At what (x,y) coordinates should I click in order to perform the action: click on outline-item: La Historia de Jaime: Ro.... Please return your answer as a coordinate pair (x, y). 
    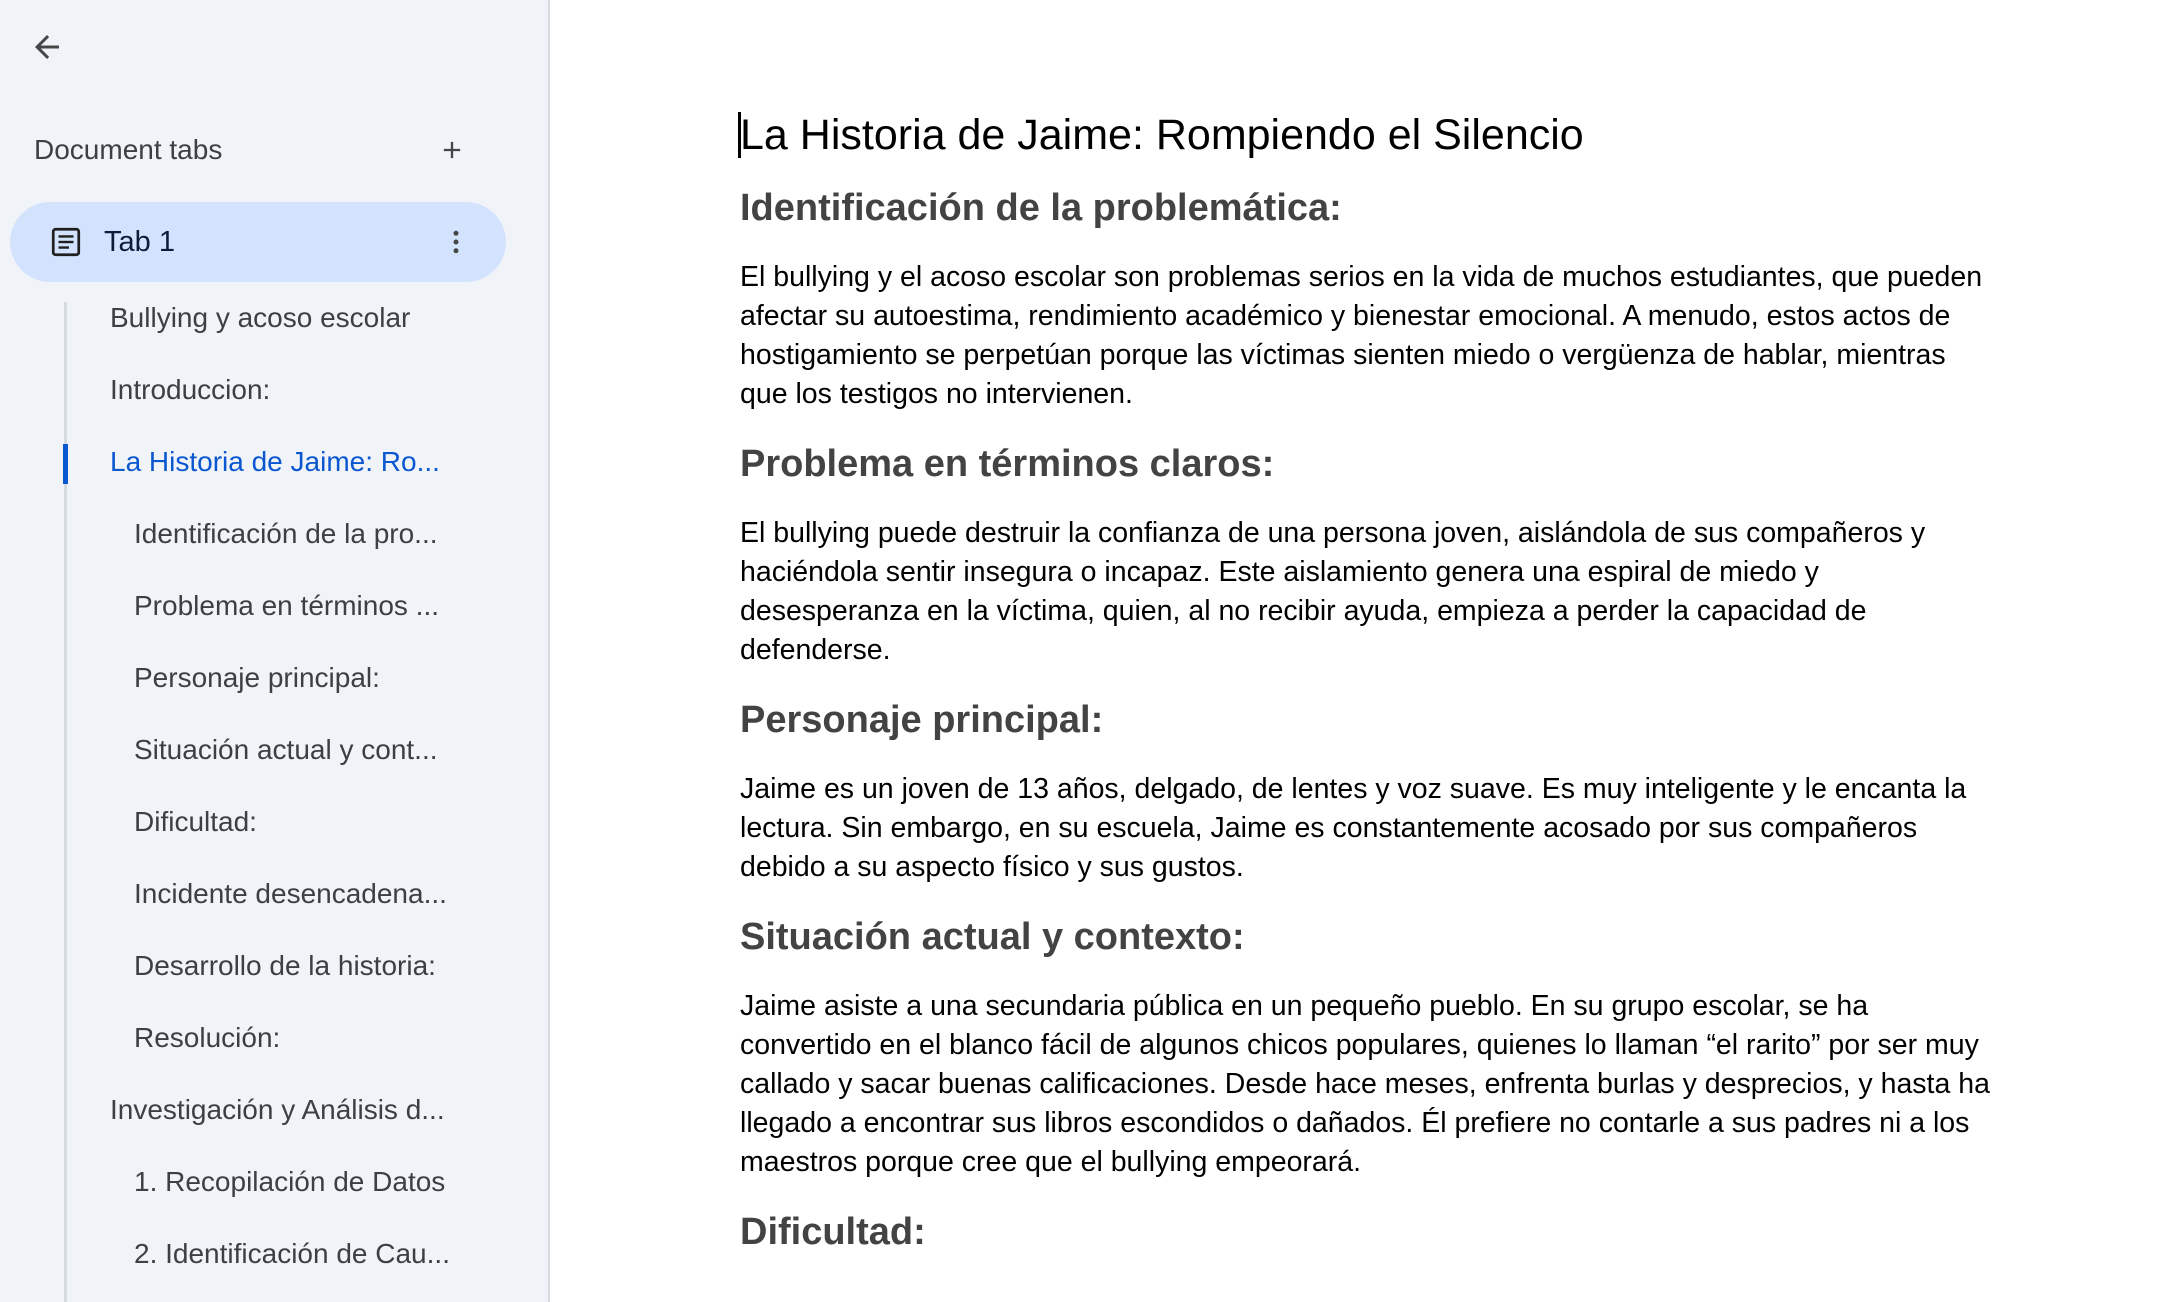
    Looking at the image, I should click on (274, 464).